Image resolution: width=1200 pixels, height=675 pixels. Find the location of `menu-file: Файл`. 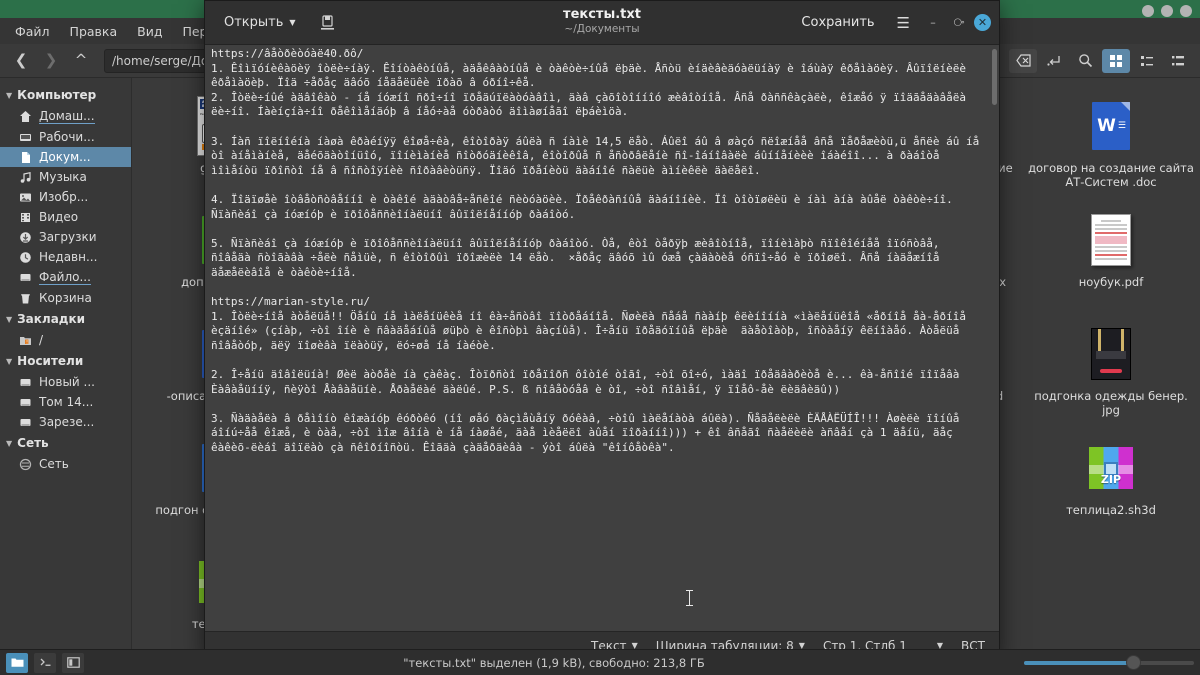

menu-file: Файл is located at coordinates (32, 31).